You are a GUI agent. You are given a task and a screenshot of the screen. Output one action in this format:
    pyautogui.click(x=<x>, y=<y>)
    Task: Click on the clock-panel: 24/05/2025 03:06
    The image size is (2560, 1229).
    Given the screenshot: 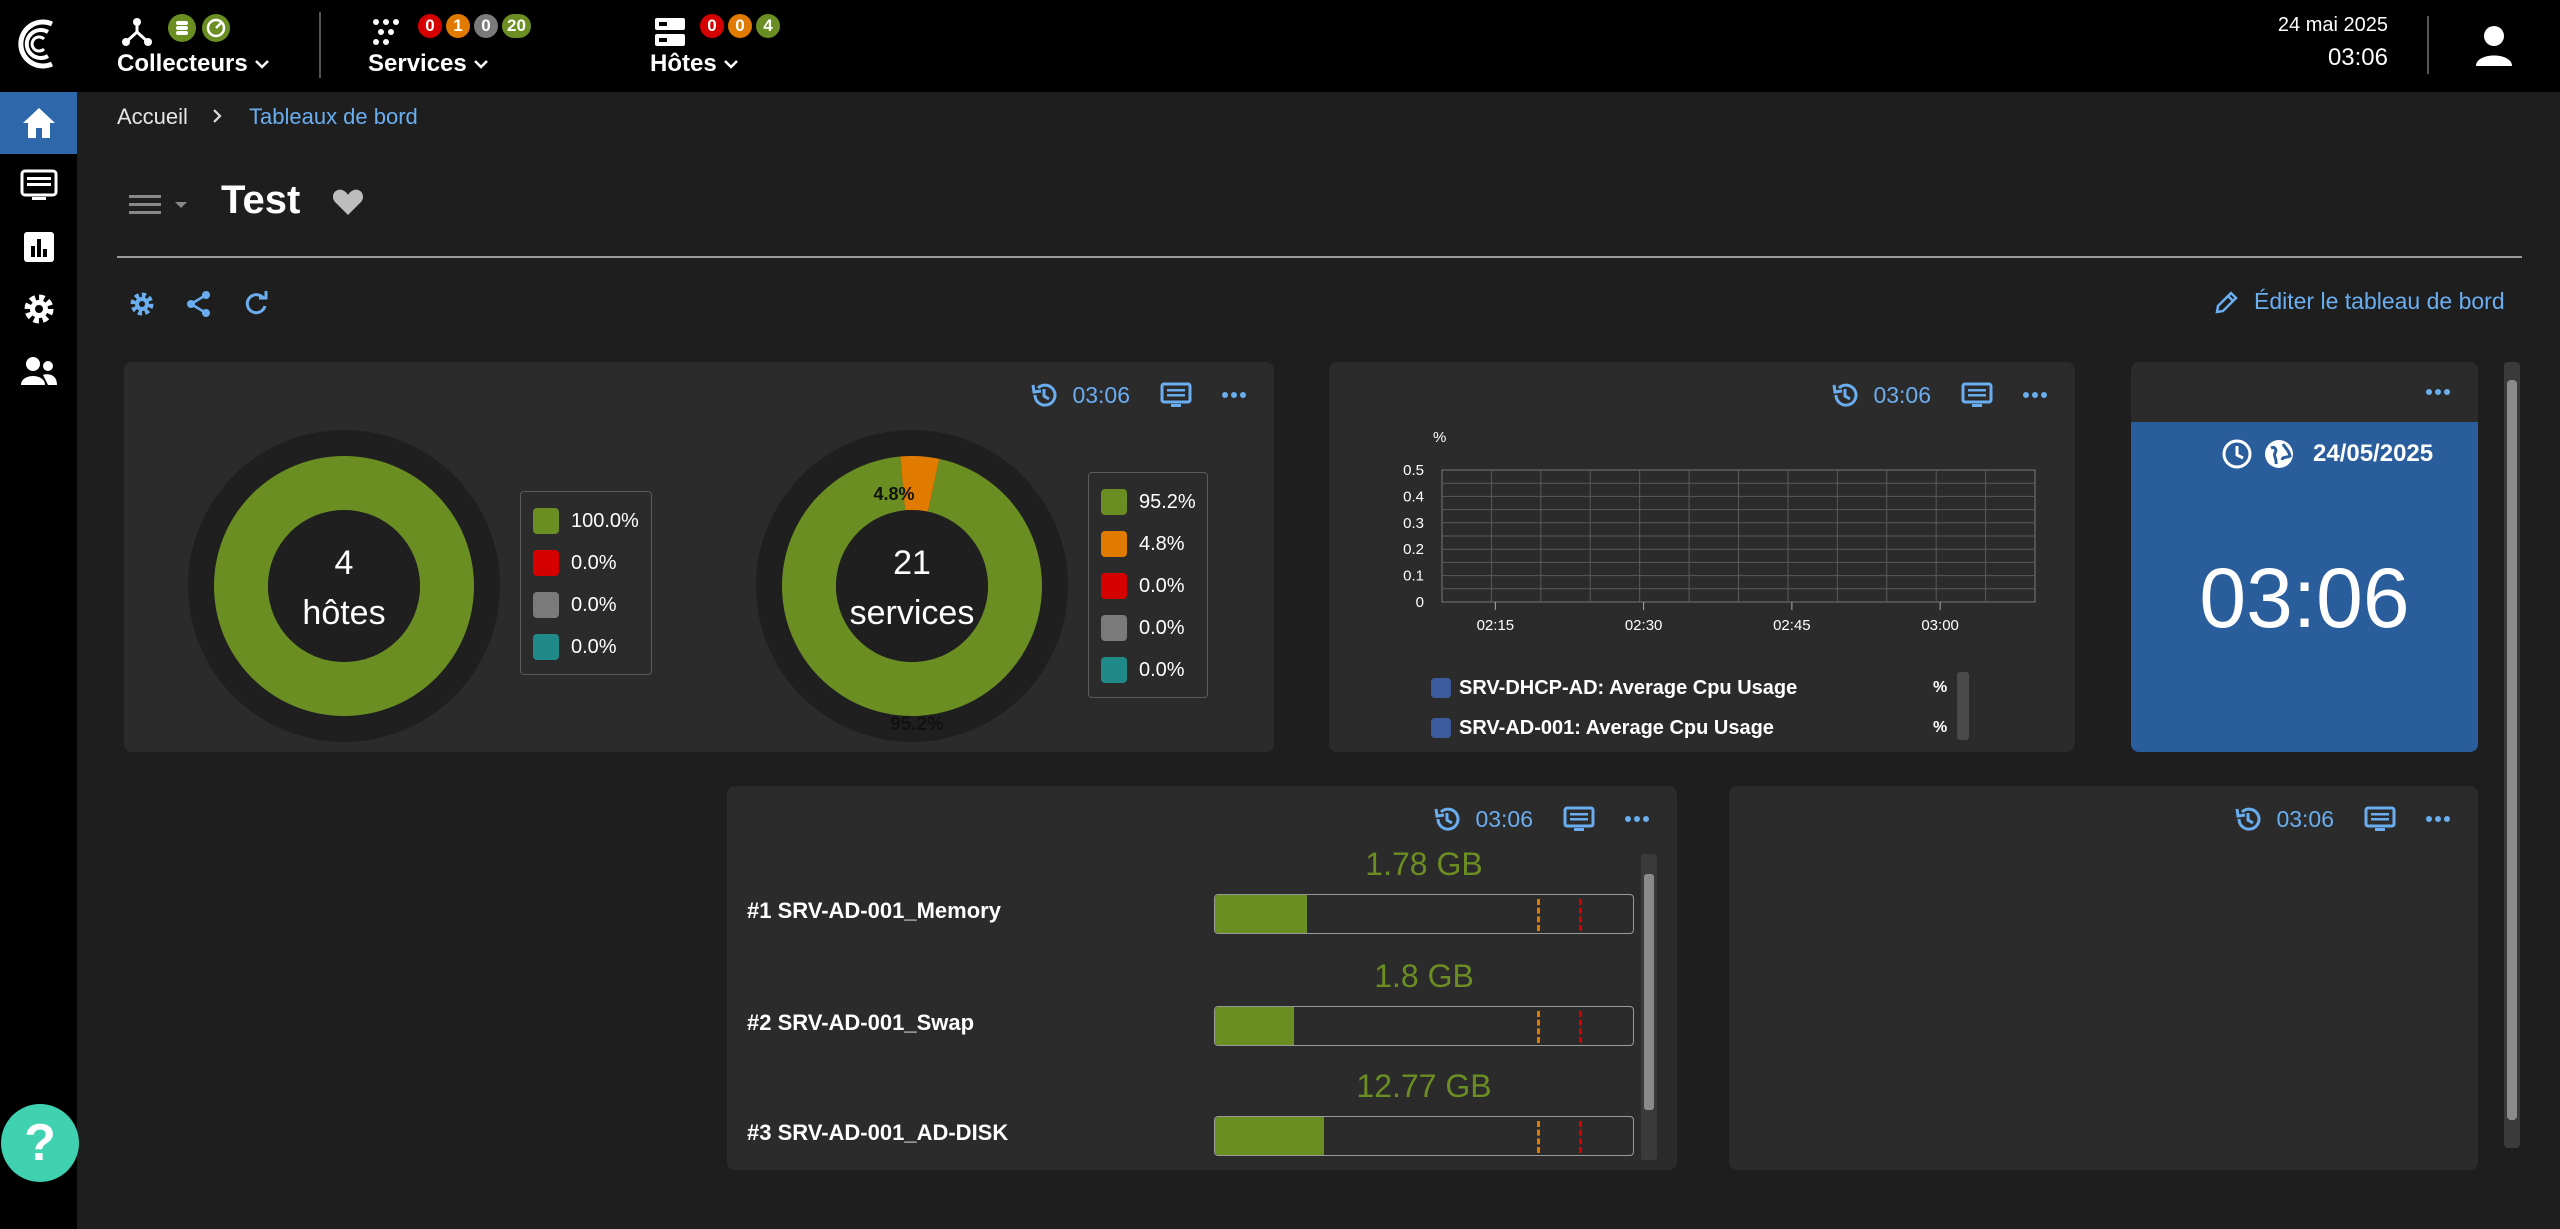 What is the action you would take?
    pyautogui.click(x=2304, y=587)
    